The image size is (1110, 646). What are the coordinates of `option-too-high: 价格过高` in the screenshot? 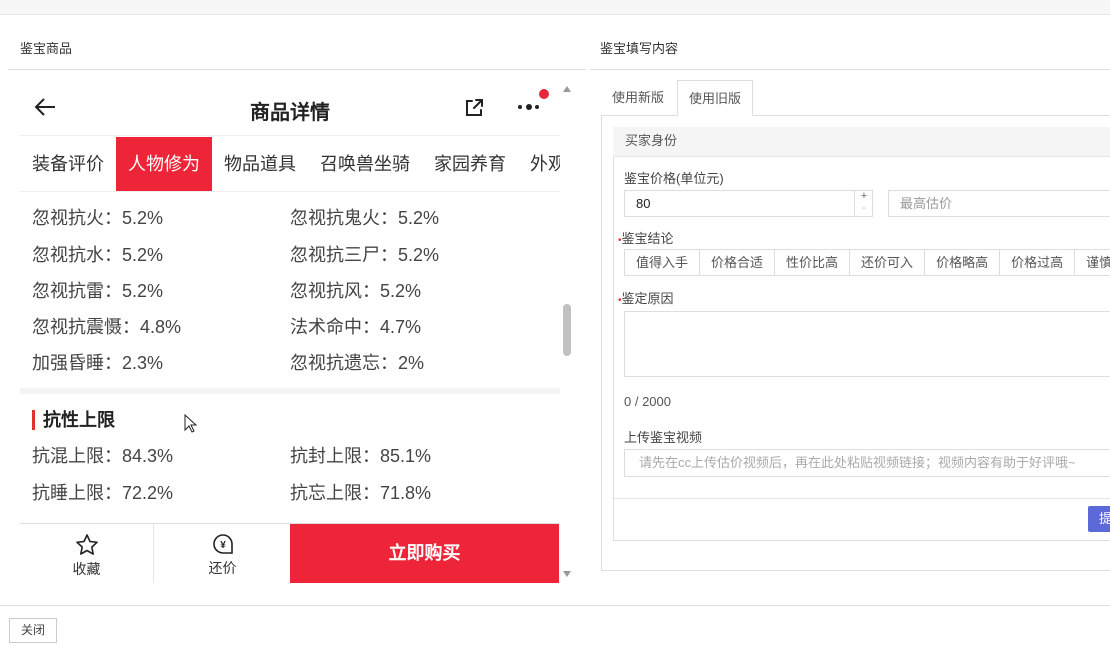 It's located at (1037, 262).